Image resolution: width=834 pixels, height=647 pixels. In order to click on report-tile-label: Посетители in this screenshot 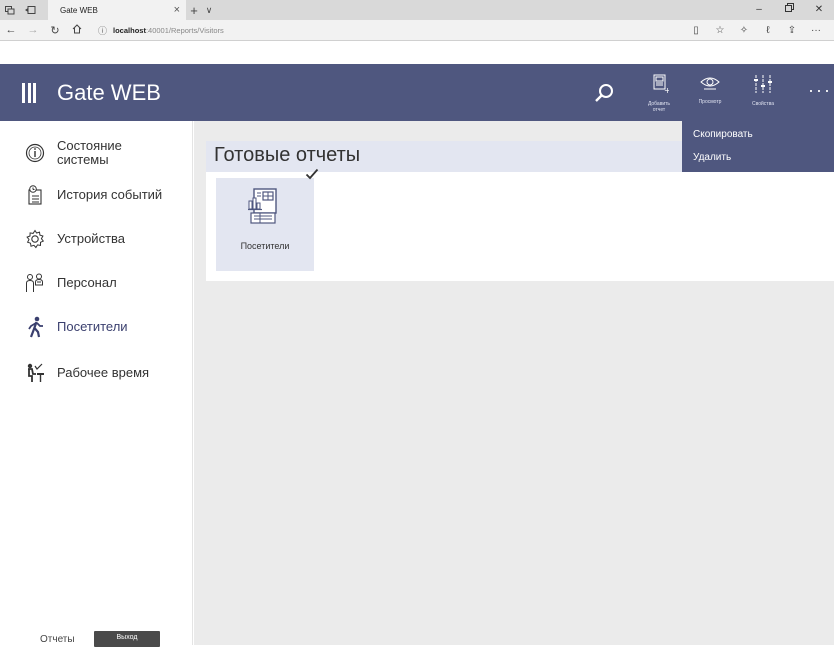, I will do `click(265, 246)`.